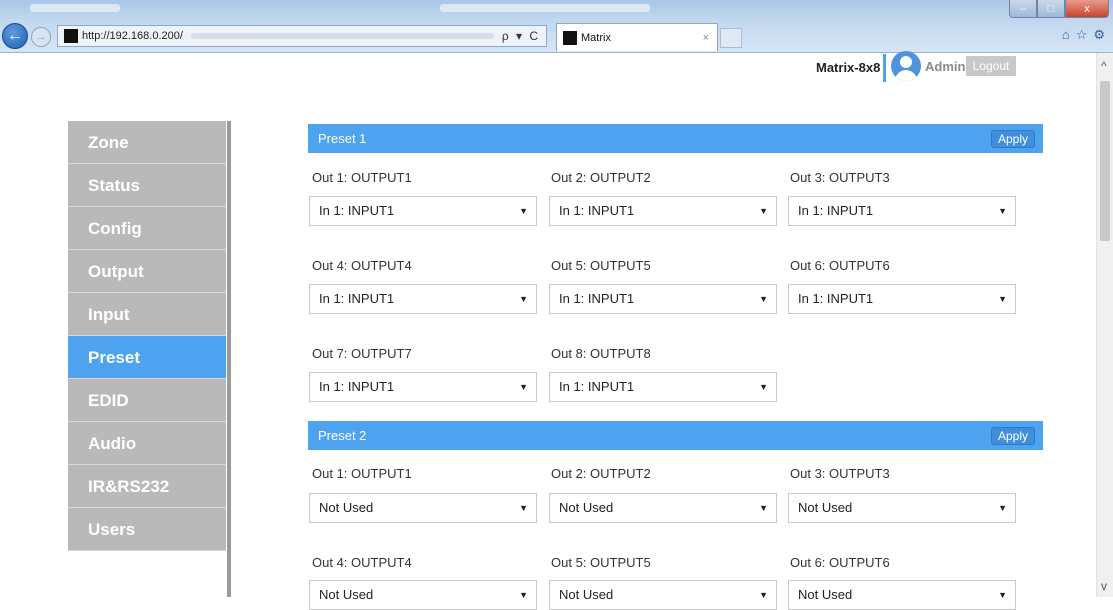  Describe the element at coordinates (41, 37) in the screenshot. I see `forward-arrow-icon: →` at that location.